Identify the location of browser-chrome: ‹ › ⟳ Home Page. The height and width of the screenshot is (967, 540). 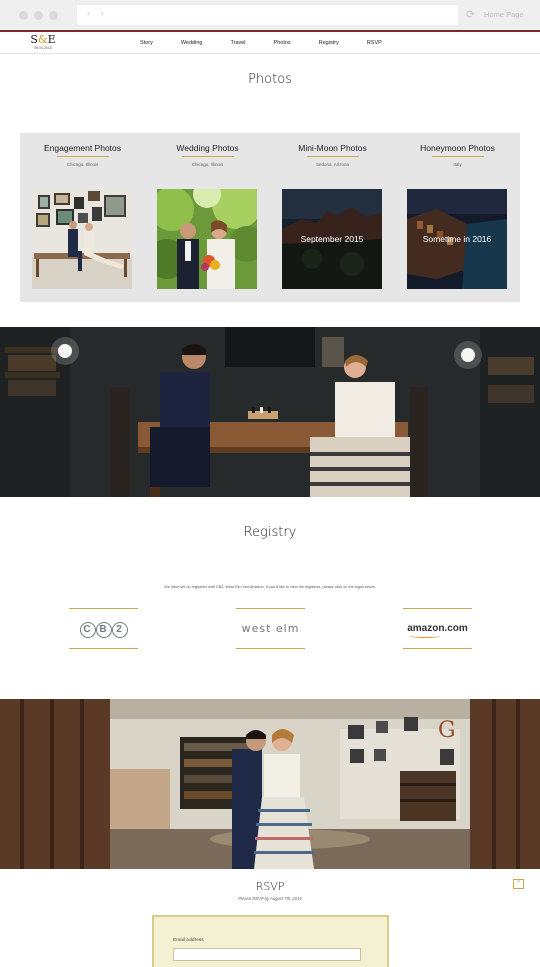
(270, 15).